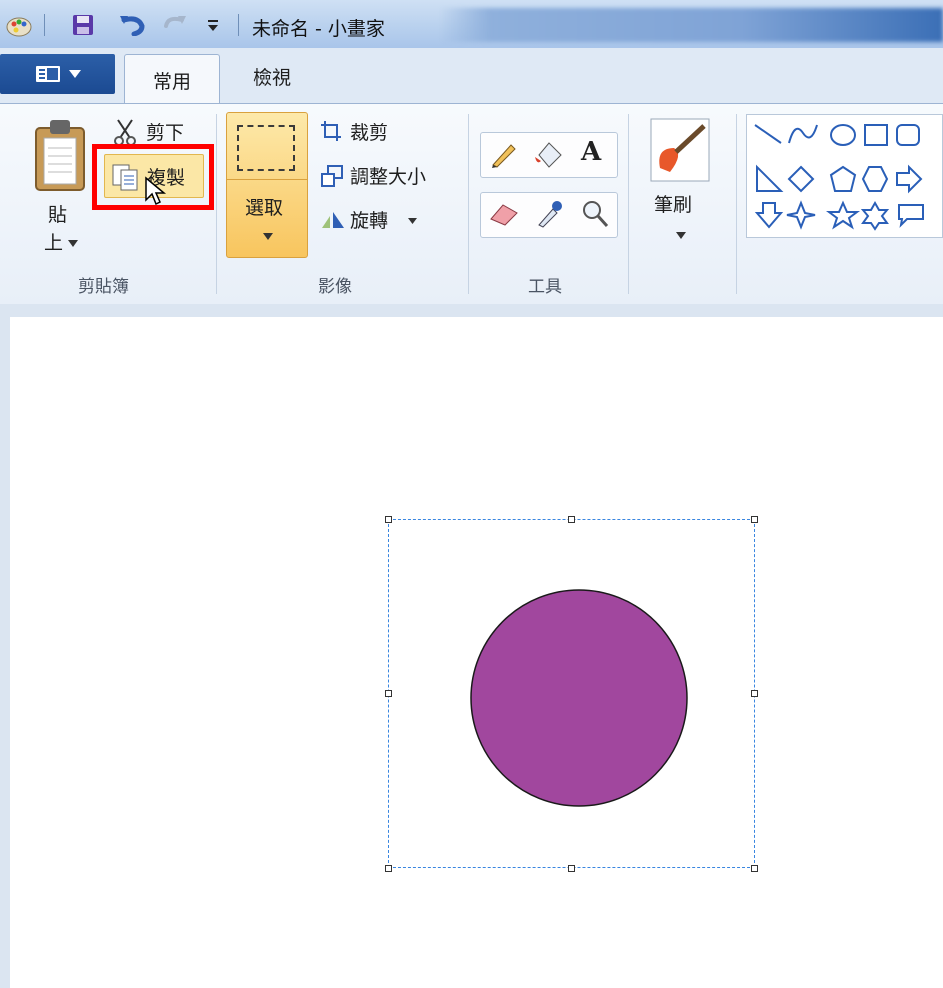 Image resolution: width=943 pixels, height=988 pixels. What do you see at coordinates (571, 868) in the screenshot?
I see `selection-handle-bottom` at bounding box center [571, 868].